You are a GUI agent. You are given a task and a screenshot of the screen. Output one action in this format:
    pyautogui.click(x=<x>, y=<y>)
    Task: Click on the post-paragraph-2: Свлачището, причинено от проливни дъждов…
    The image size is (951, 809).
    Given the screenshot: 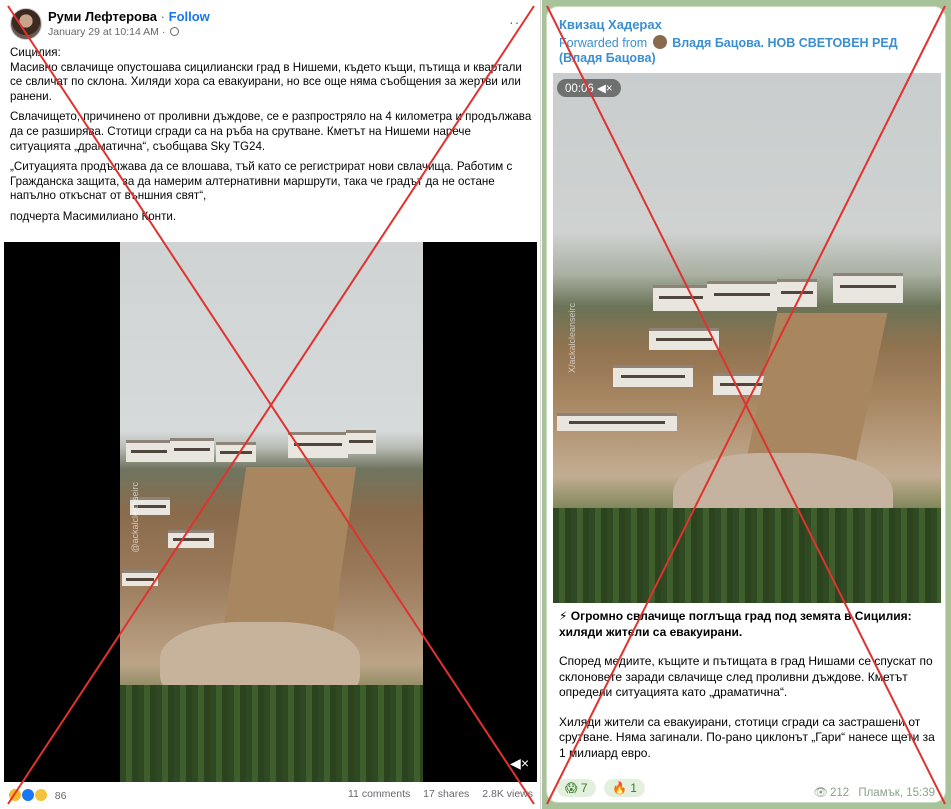 What is the action you would take?
    pyautogui.click(x=271, y=131)
    